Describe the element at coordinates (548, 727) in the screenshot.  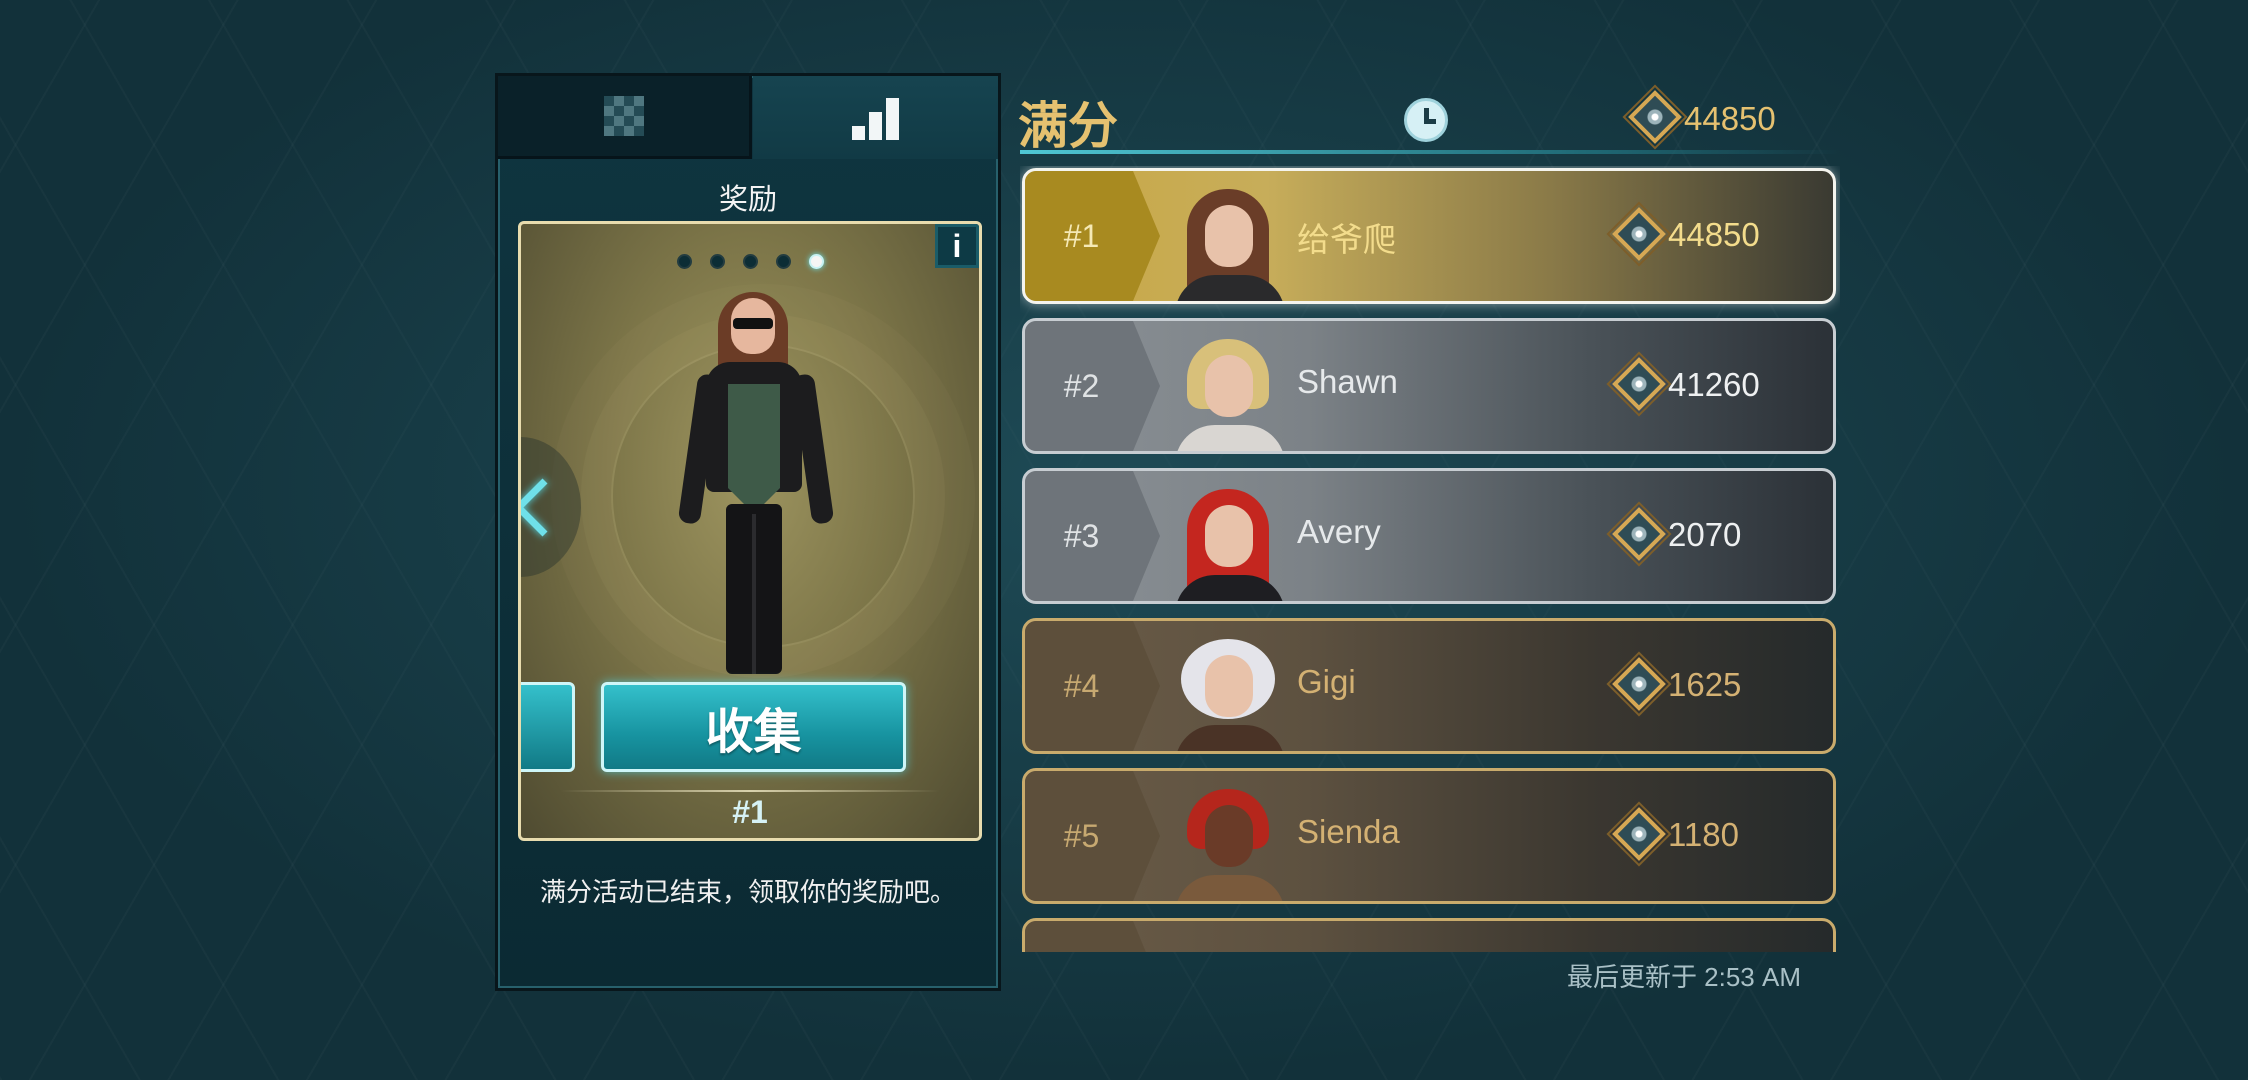
I see `previous-collect-button-peek` at that location.